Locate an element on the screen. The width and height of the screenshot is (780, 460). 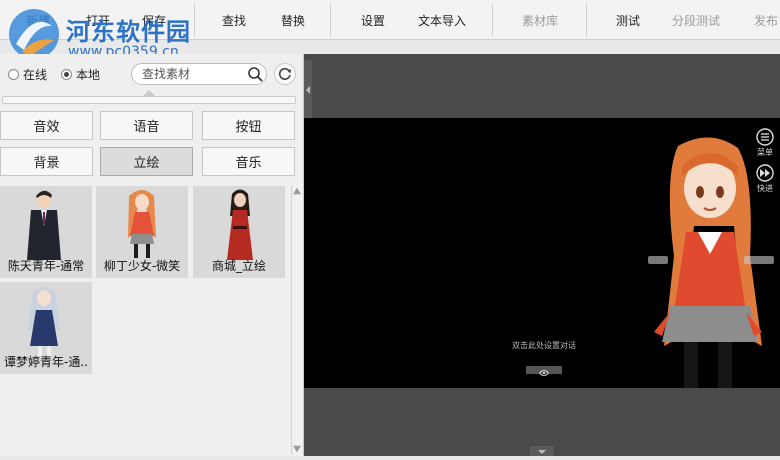
settings-button: 设置 is located at coordinates (373, 20).